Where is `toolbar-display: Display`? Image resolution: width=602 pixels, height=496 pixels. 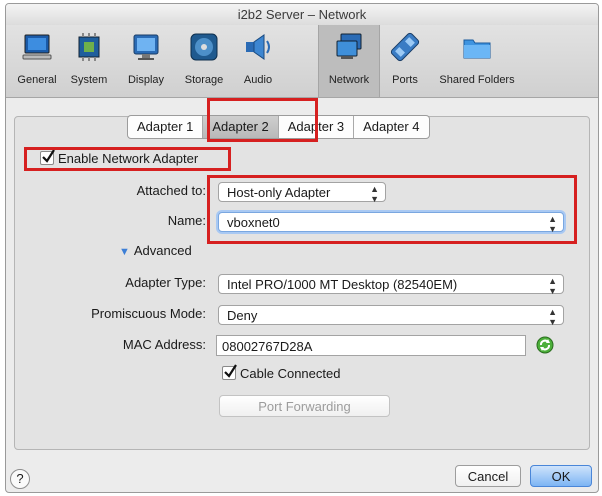
toolbar-display: Display is located at coordinates (146, 61).